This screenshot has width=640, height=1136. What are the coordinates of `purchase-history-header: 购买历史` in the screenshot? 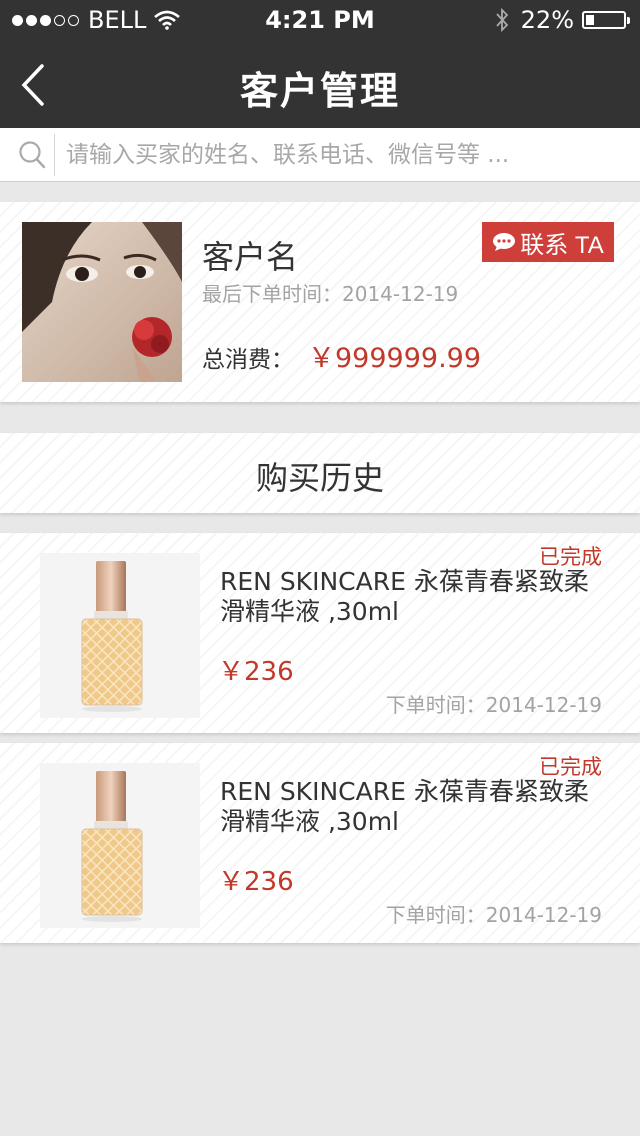 It's located at (320, 473).